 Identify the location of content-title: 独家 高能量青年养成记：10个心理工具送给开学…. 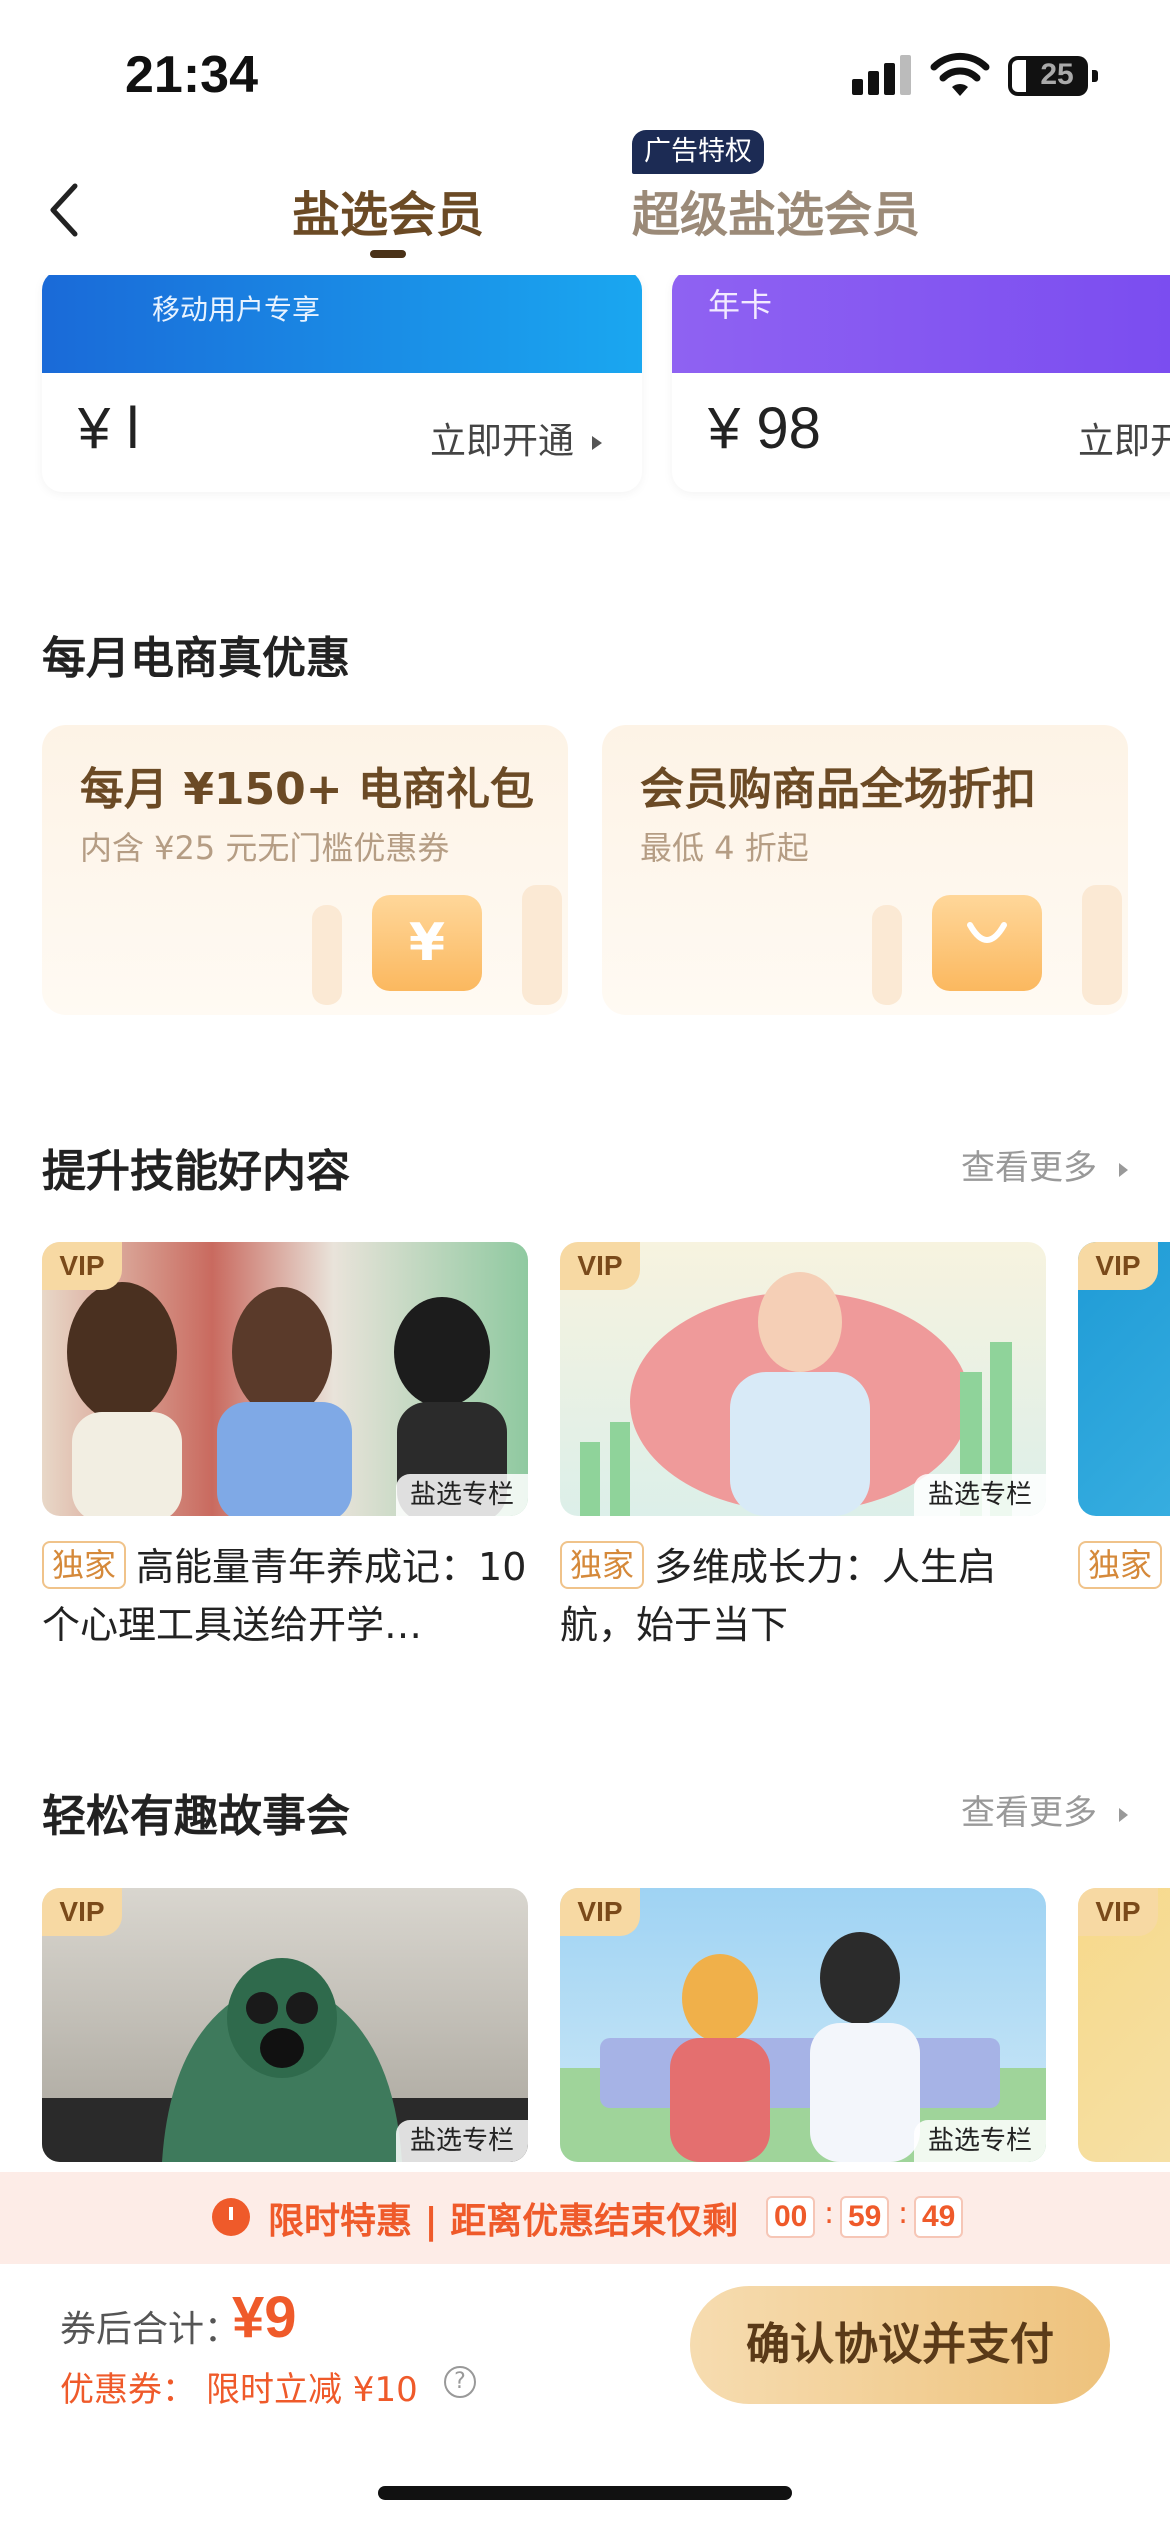
(285, 1596).